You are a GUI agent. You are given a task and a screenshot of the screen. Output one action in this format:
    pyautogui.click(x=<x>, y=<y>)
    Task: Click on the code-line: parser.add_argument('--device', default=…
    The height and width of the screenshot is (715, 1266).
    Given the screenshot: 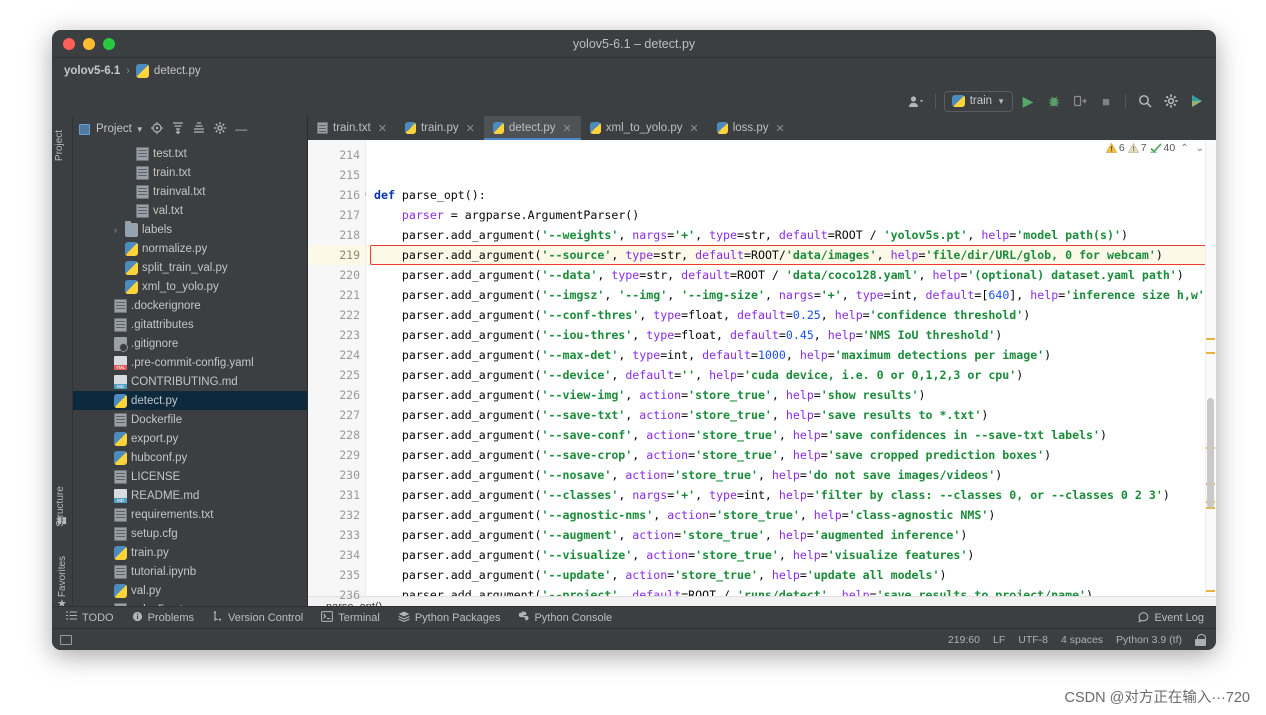 What is the action you would take?
    pyautogui.click(x=791, y=375)
    